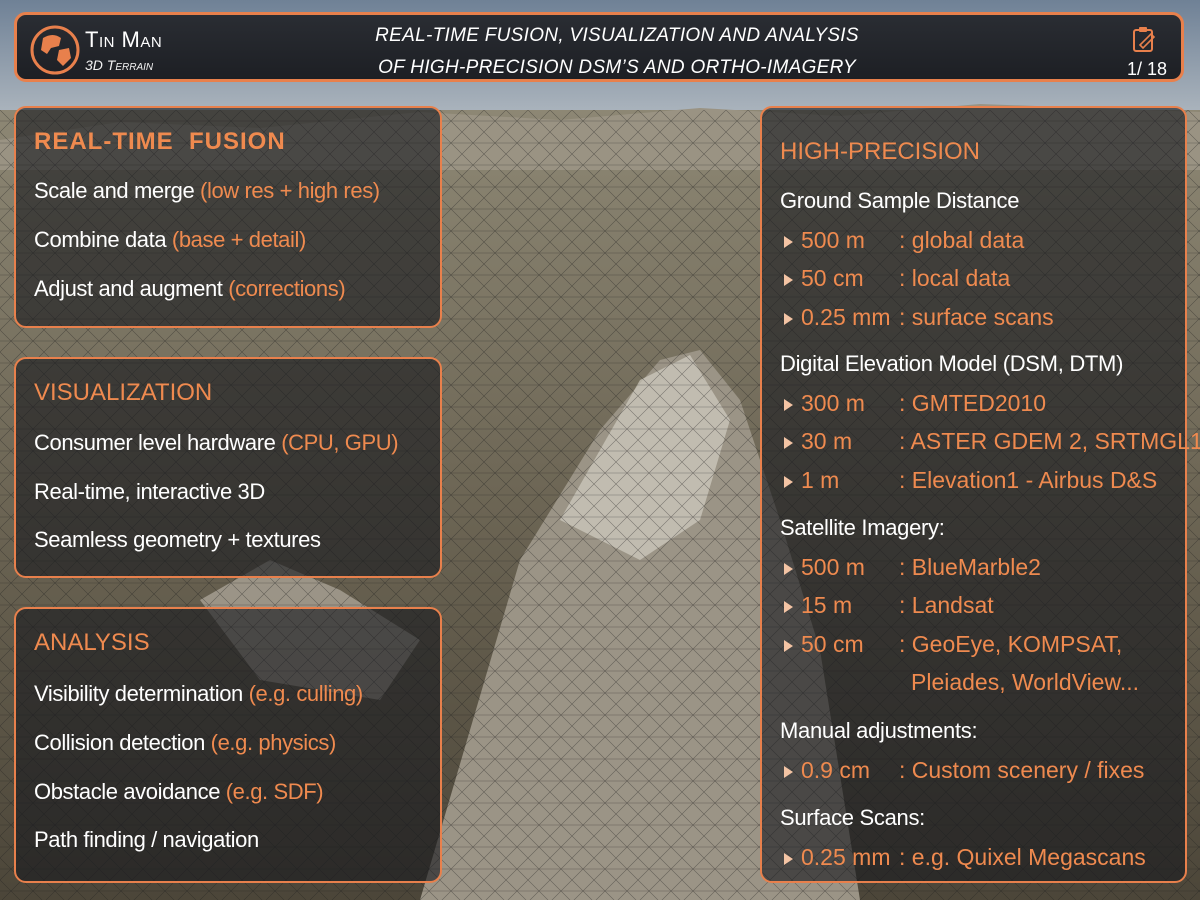  What do you see at coordinates (190, 288) in the screenshot?
I see `list-item: Adjust and augment (corrections)` at bounding box center [190, 288].